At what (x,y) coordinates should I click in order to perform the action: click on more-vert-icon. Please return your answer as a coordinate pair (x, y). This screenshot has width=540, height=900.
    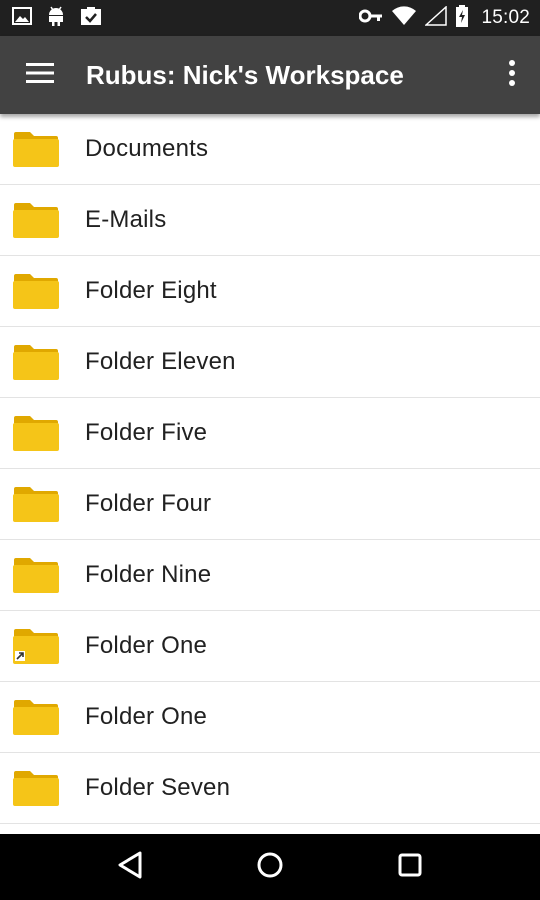
    Looking at the image, I should click on (512, 75).